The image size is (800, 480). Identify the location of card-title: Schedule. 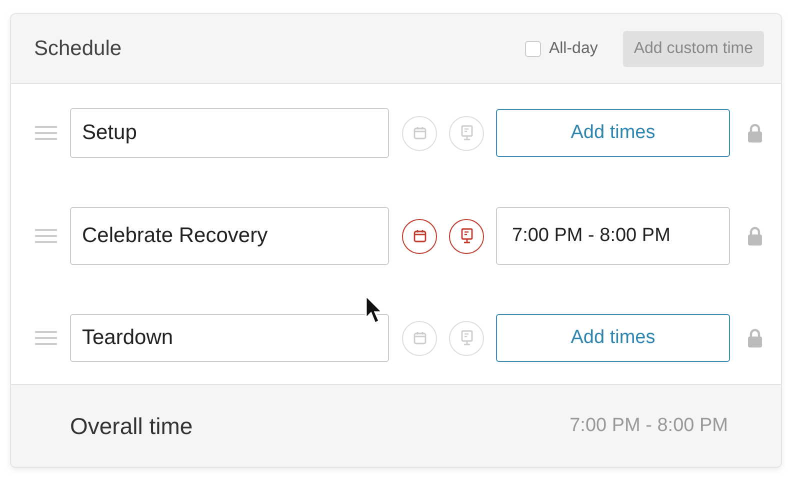
(78, 49).